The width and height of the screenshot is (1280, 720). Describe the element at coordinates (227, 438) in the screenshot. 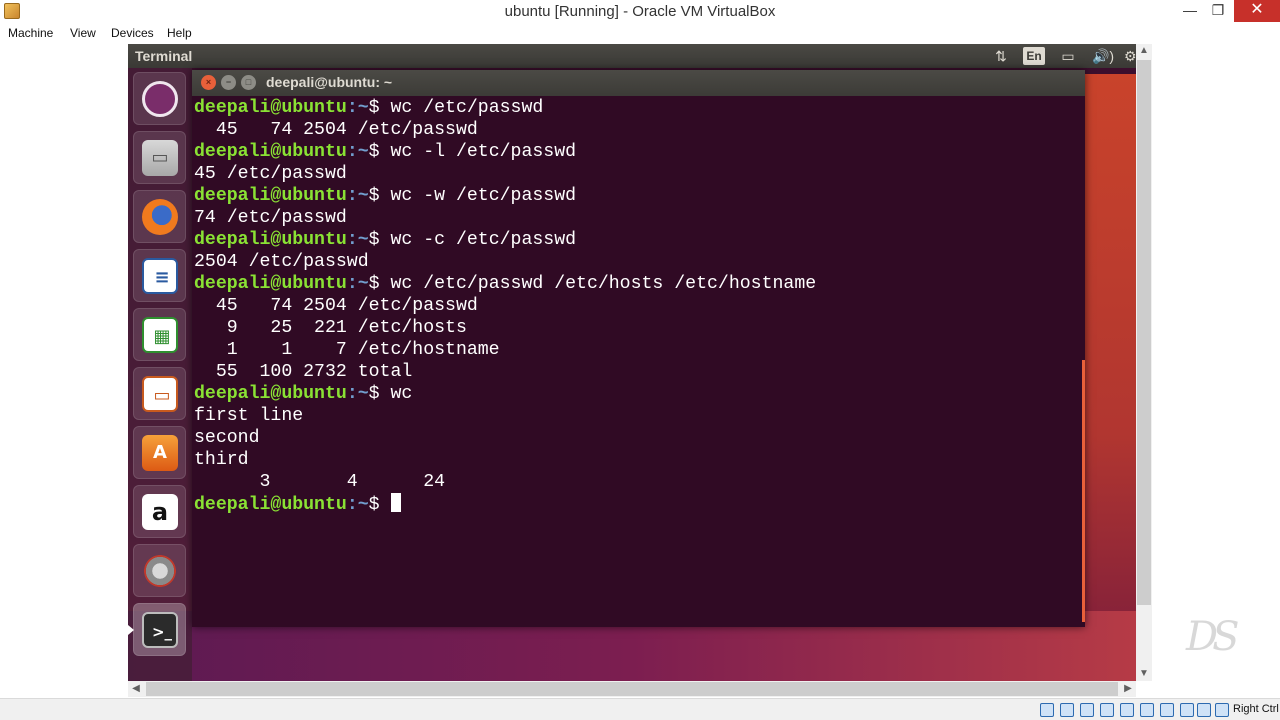

I see `output-text: second` at that location.